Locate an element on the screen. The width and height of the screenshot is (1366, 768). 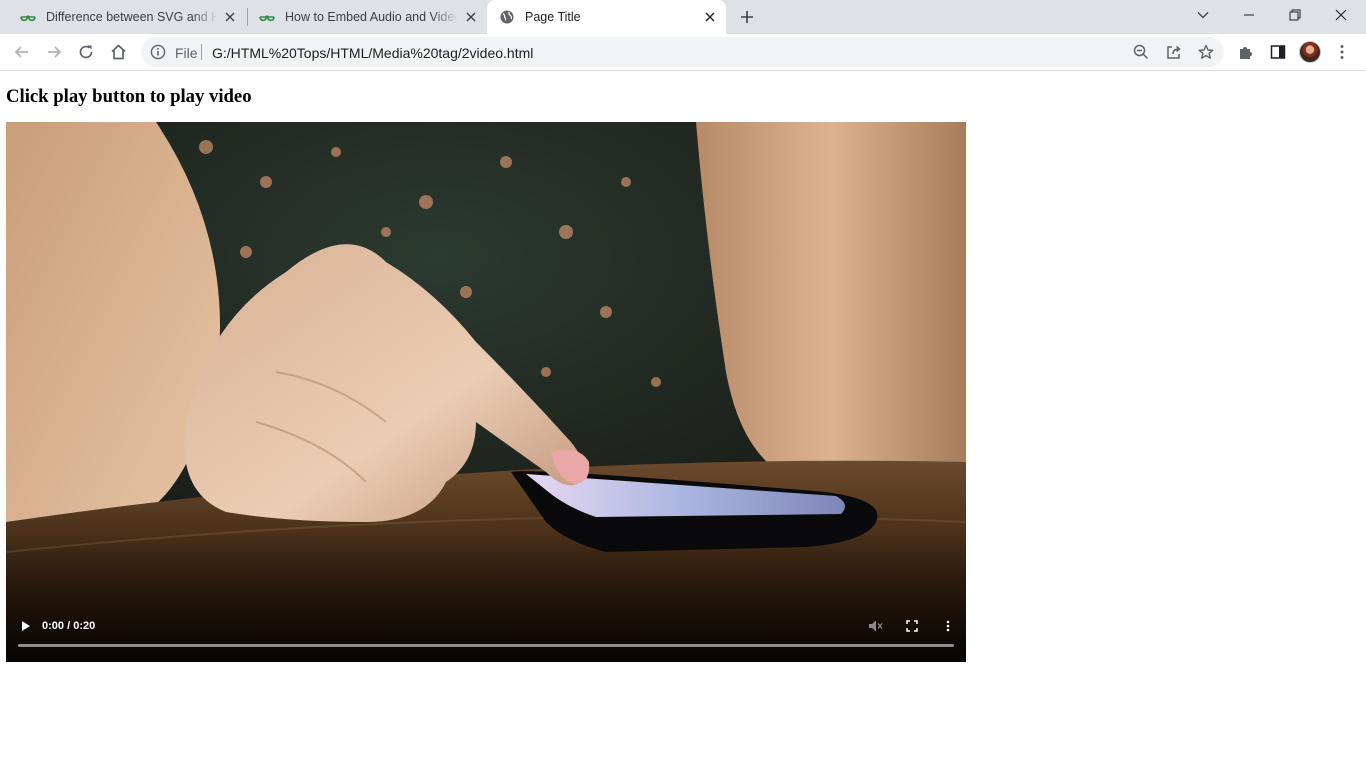
more-options-button is located at coordinates (948, 626).